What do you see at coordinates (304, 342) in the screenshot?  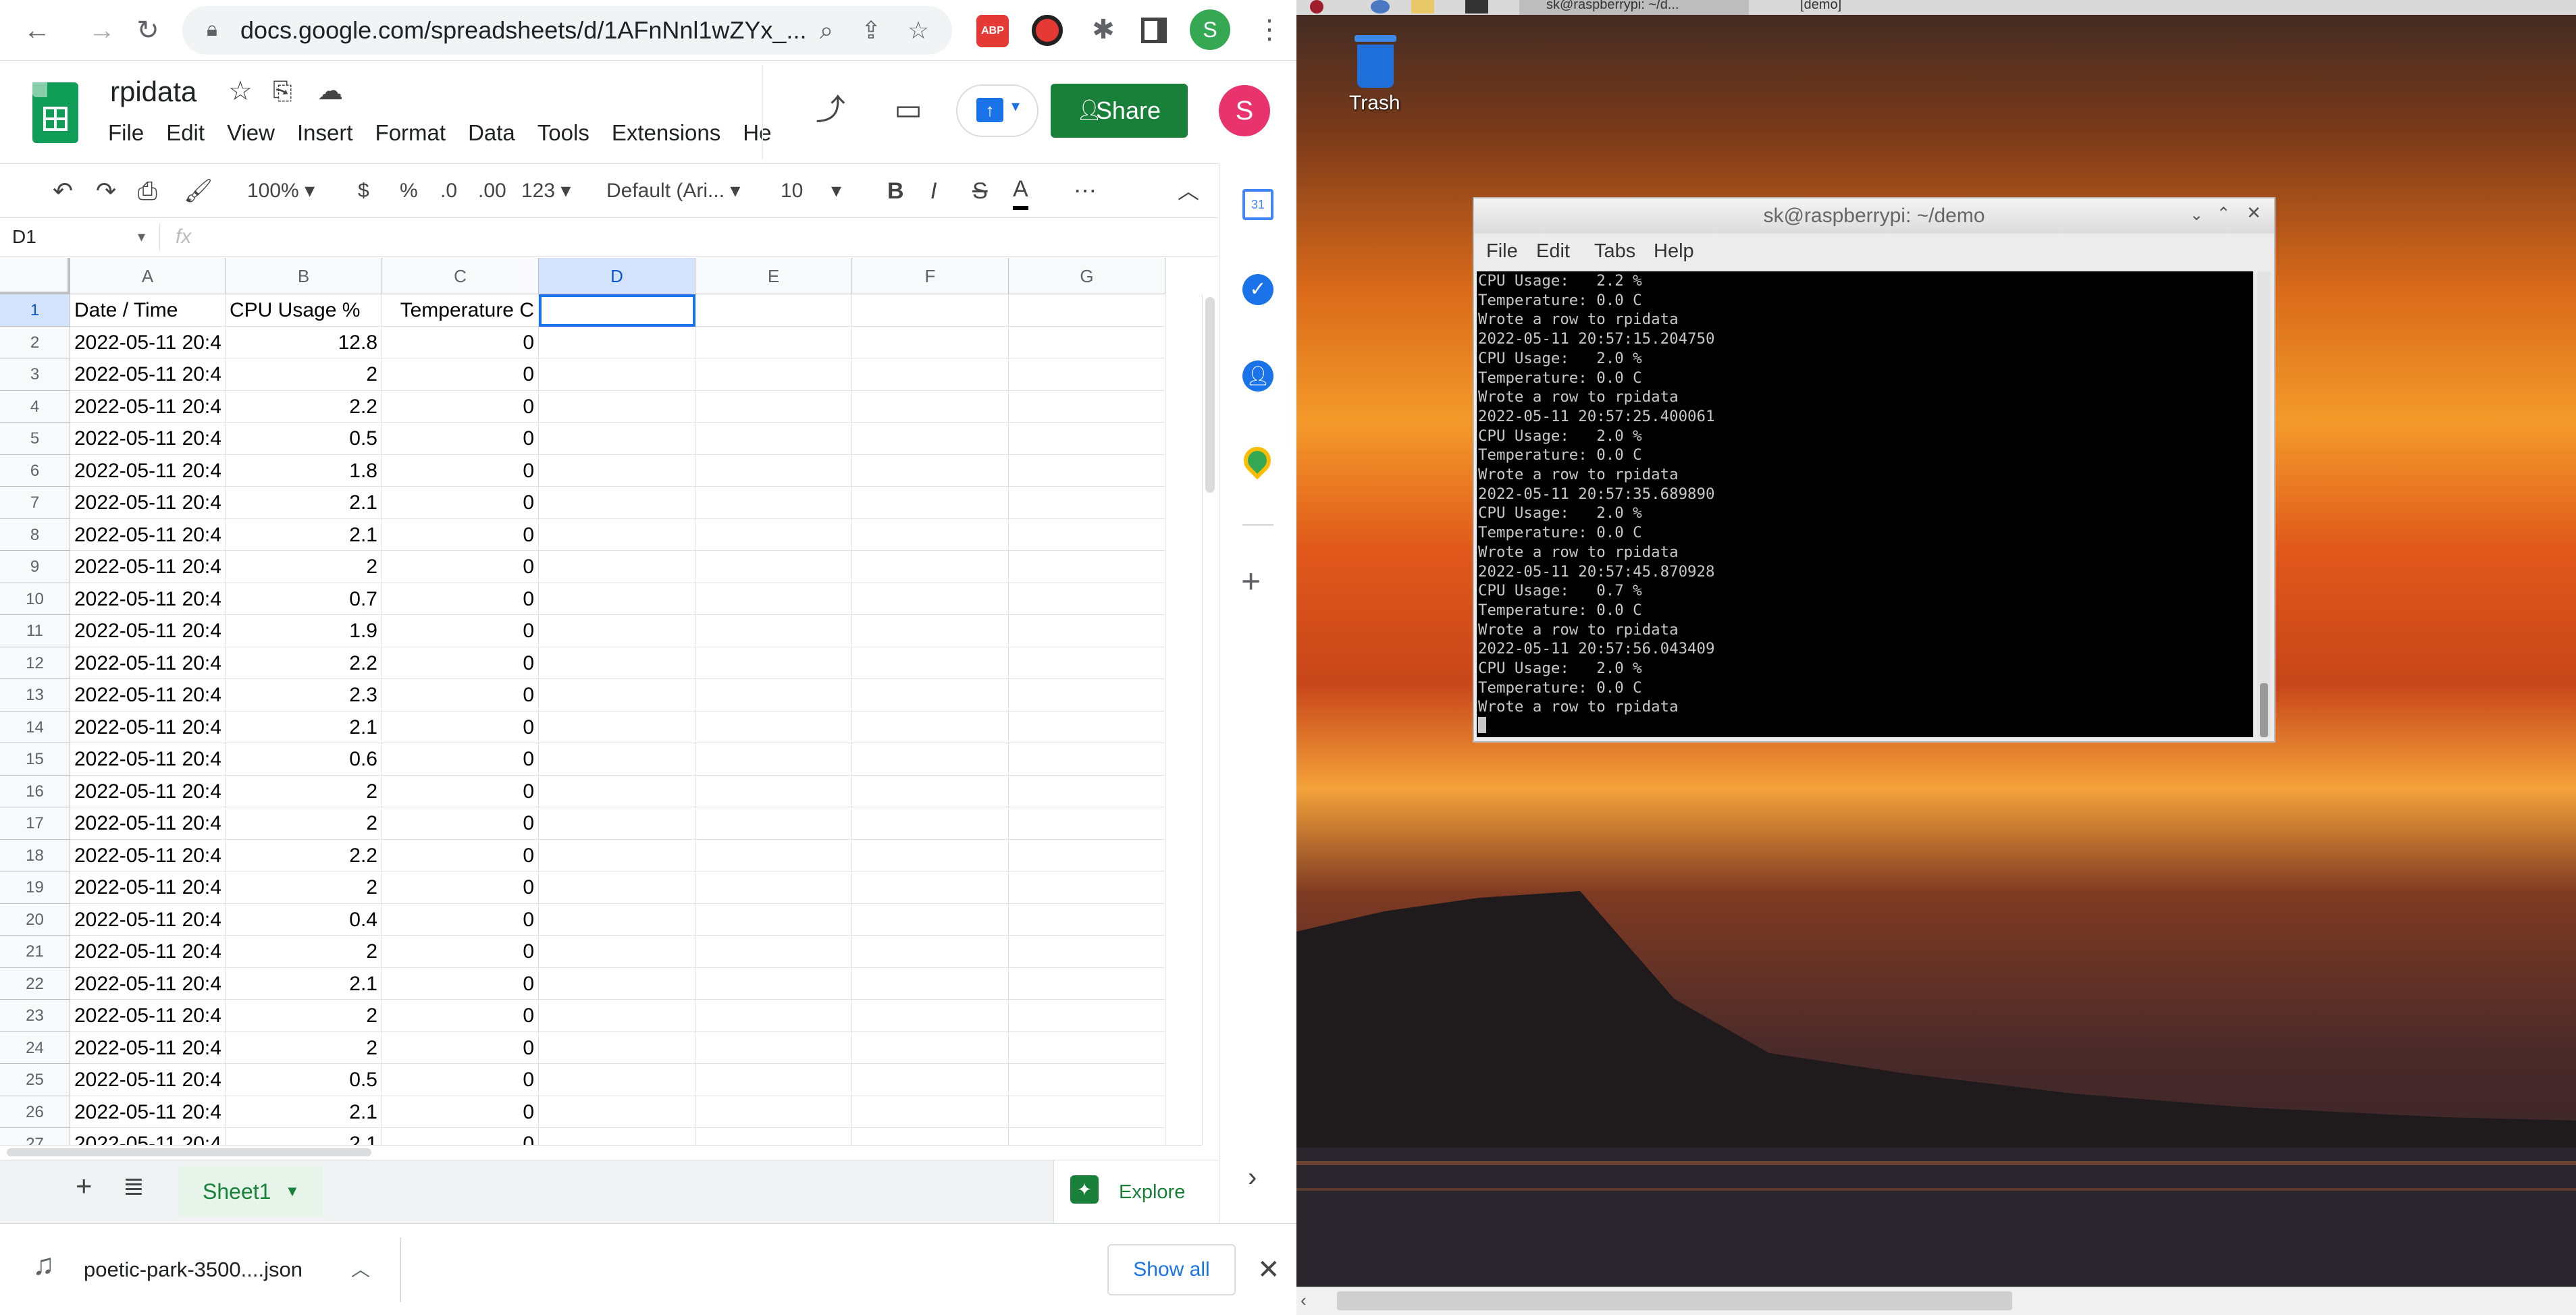 I see `table-cell: 12.8` at bounding box center [304, 342].